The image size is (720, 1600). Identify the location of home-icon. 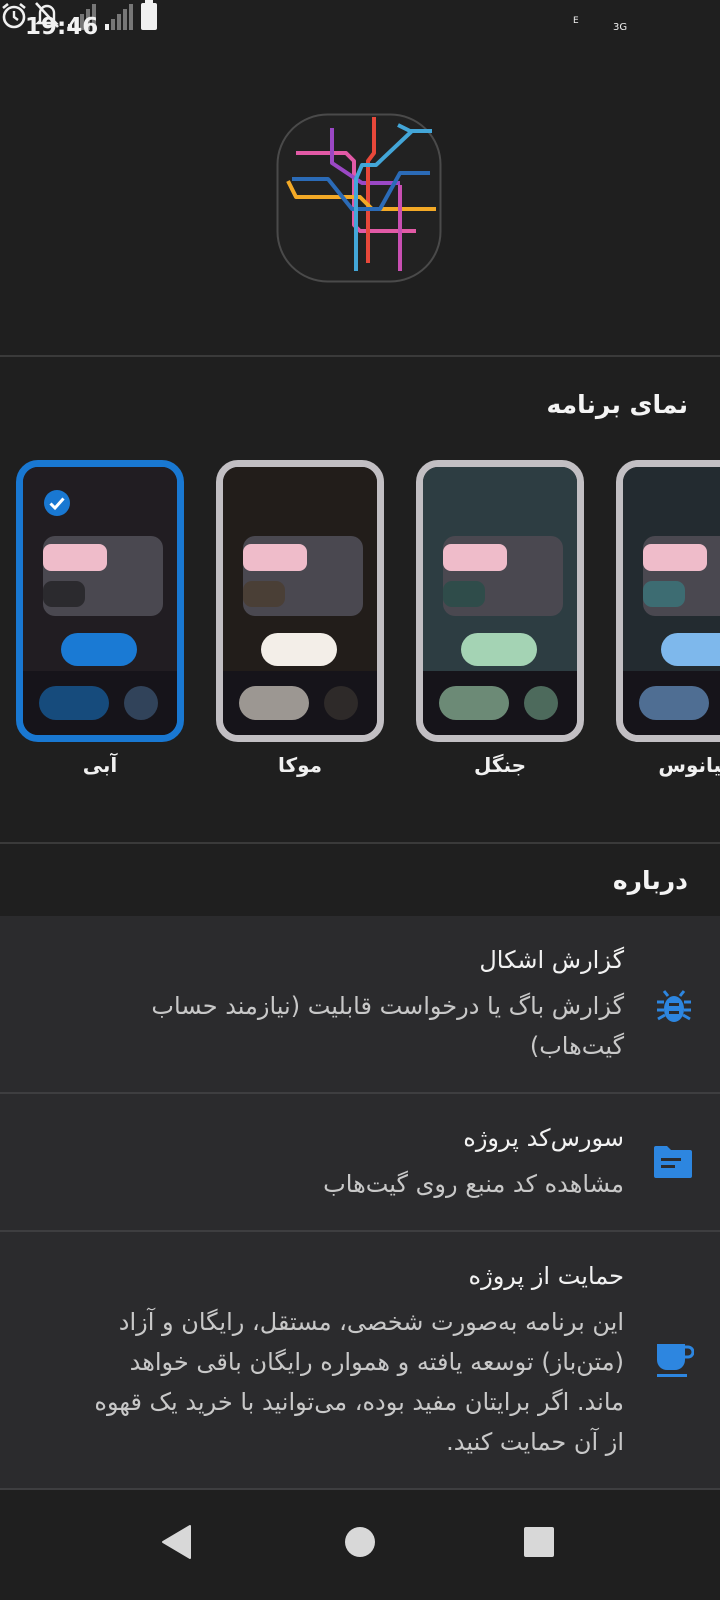
(360, 1542).